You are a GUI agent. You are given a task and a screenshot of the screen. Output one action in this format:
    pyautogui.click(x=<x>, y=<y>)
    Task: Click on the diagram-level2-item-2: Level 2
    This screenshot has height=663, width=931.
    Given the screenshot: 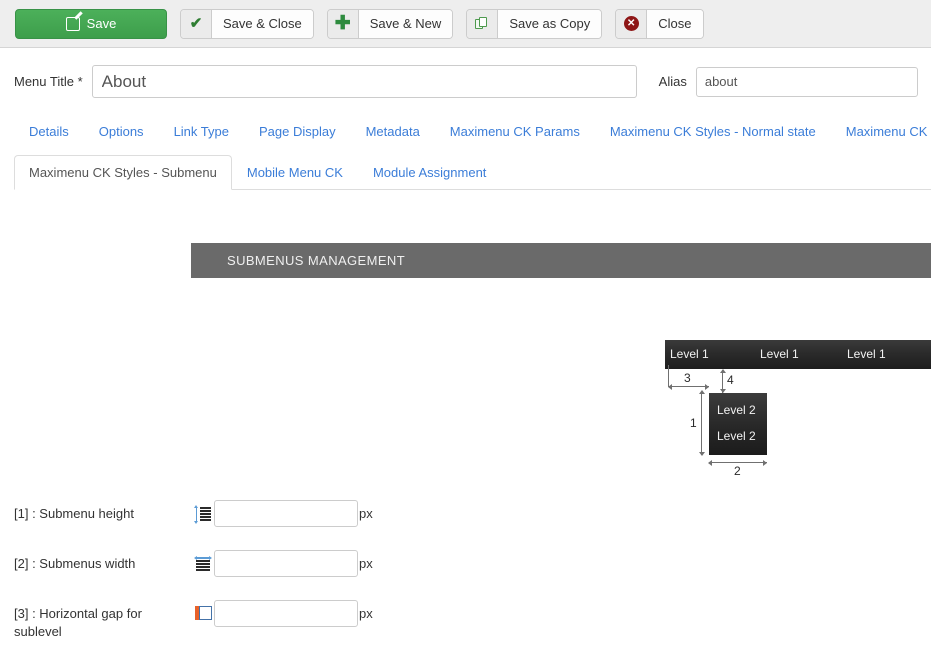 What is the action you would take?
    pyautogui.click(x=736, y=436)
    